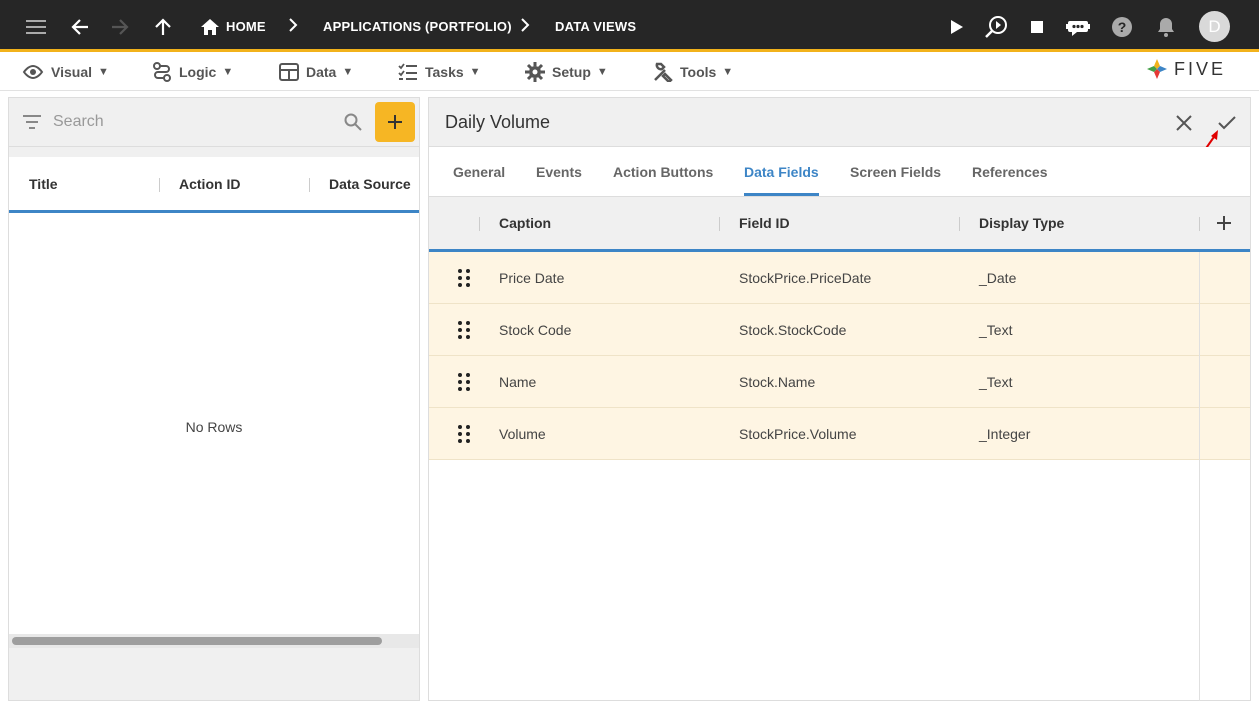 Image resolution: width=1259 pixels, height=701 pixels. I want to click on cell-caption: Price Date, so click(532, 277).